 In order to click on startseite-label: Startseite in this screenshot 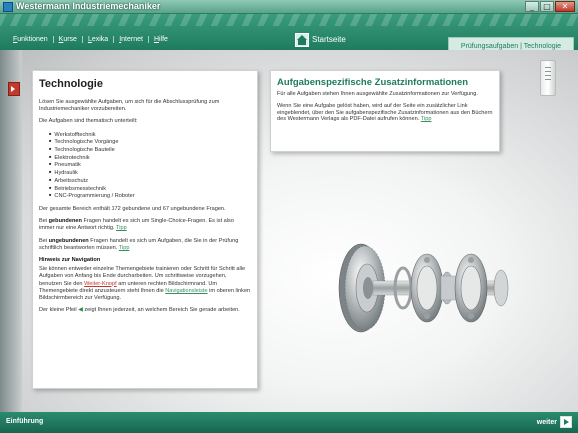, I will do `click(329, 39)`.